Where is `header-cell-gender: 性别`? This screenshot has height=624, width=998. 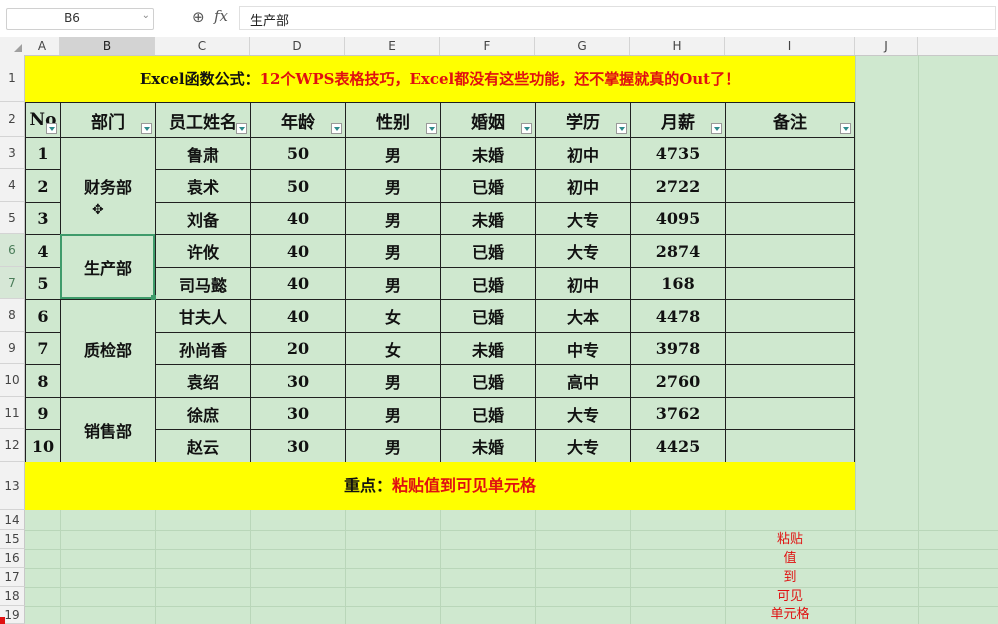
header-cell-gender: 性别 is located at coordinates (393, 120).